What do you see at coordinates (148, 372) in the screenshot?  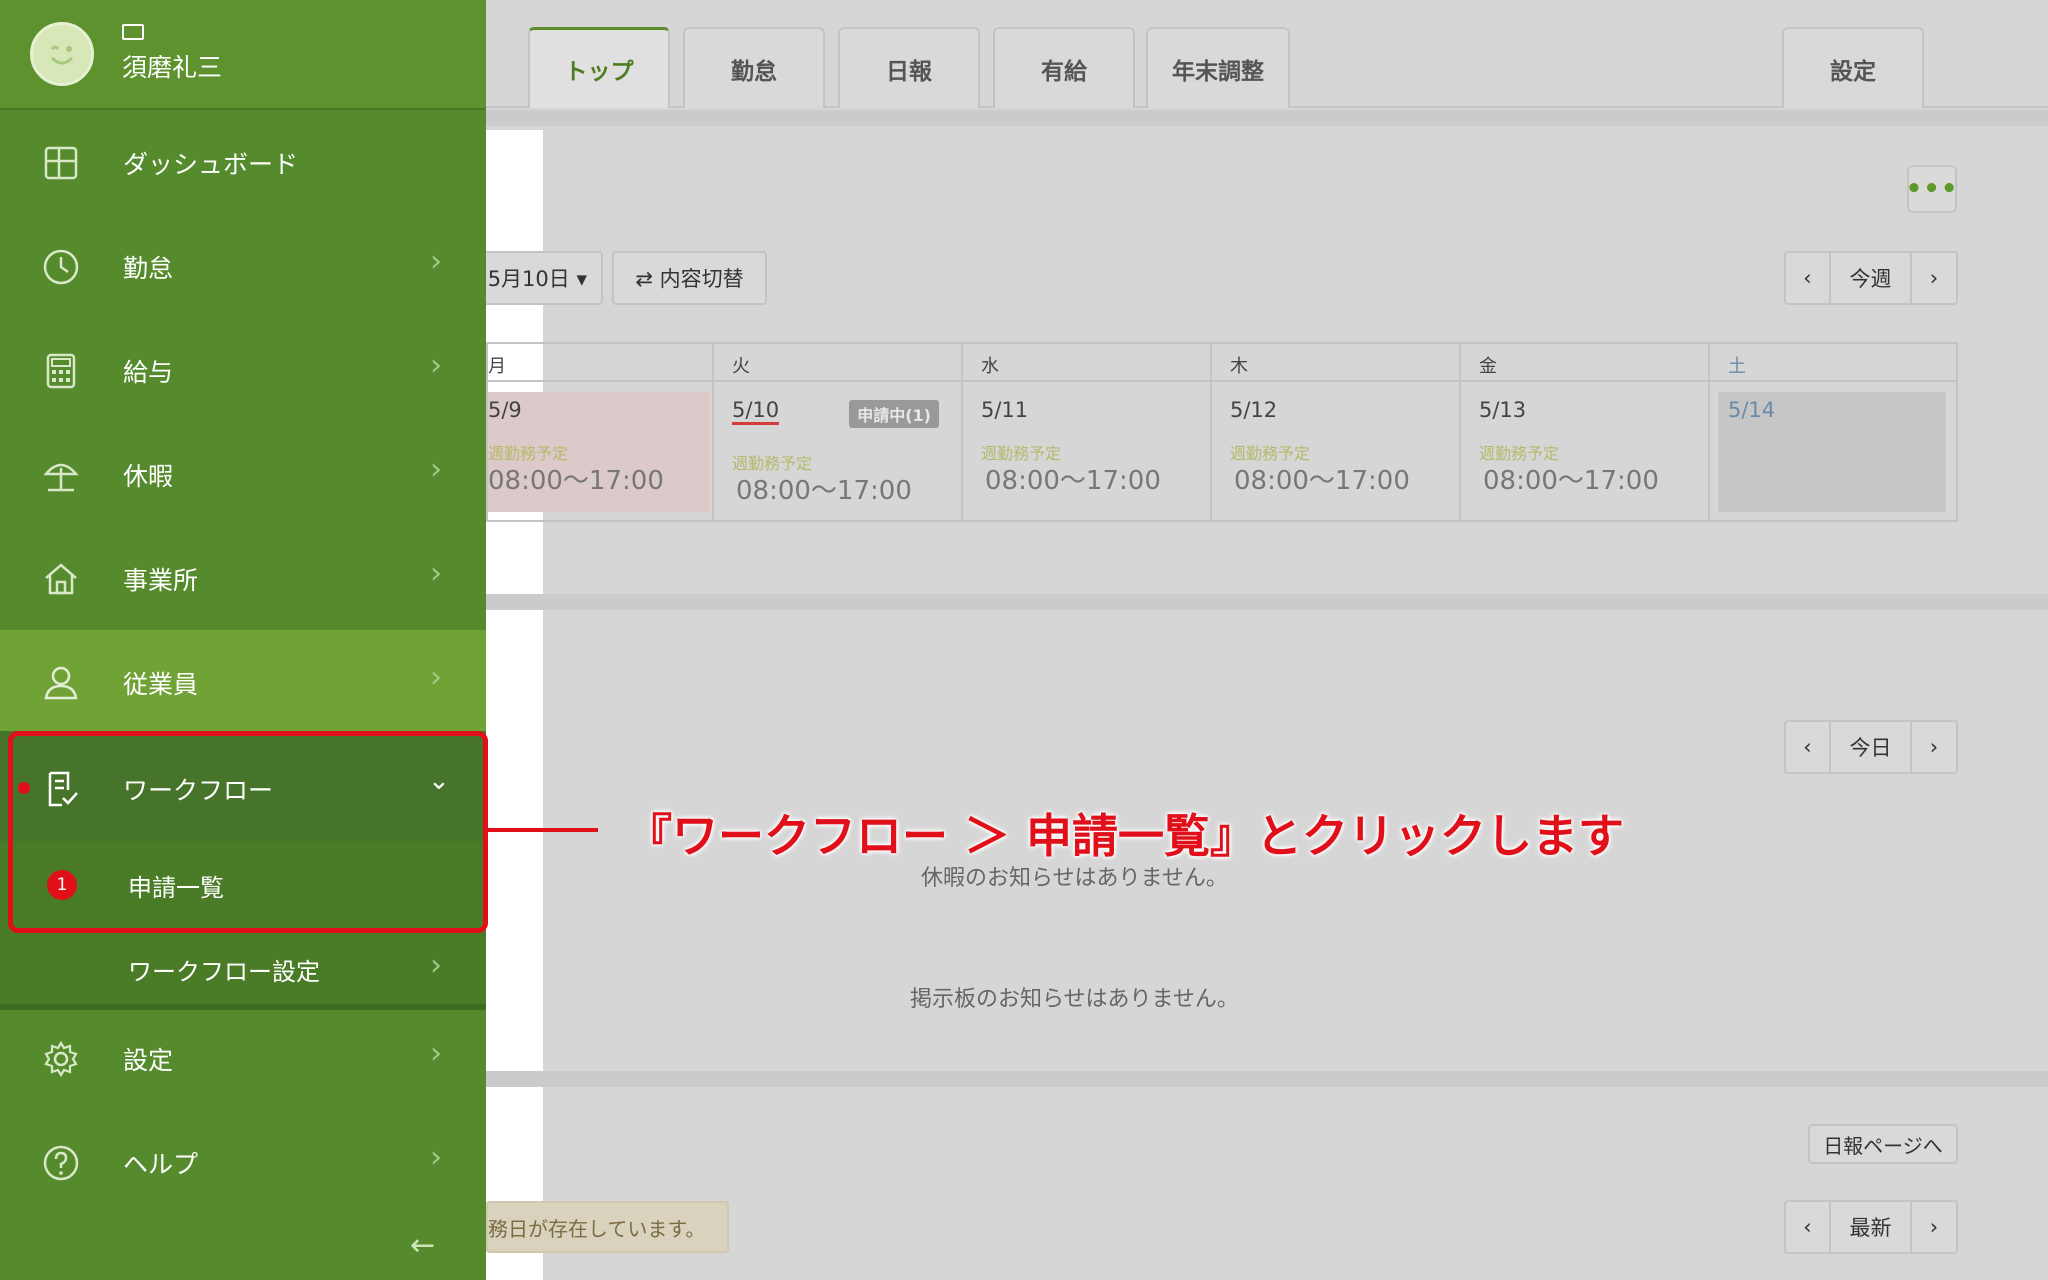 I see `sidebar-item-label: 給与` at bounding box center [148, 372].